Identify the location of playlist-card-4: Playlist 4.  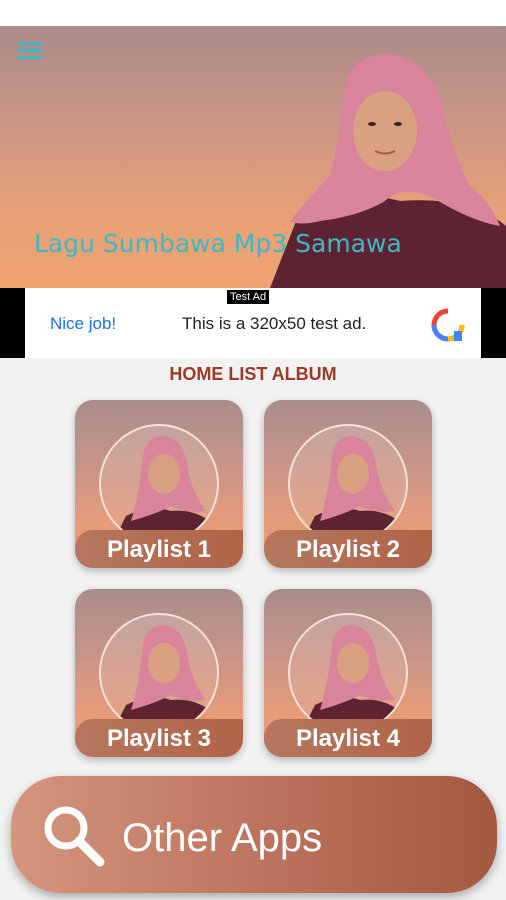
(348, 673).